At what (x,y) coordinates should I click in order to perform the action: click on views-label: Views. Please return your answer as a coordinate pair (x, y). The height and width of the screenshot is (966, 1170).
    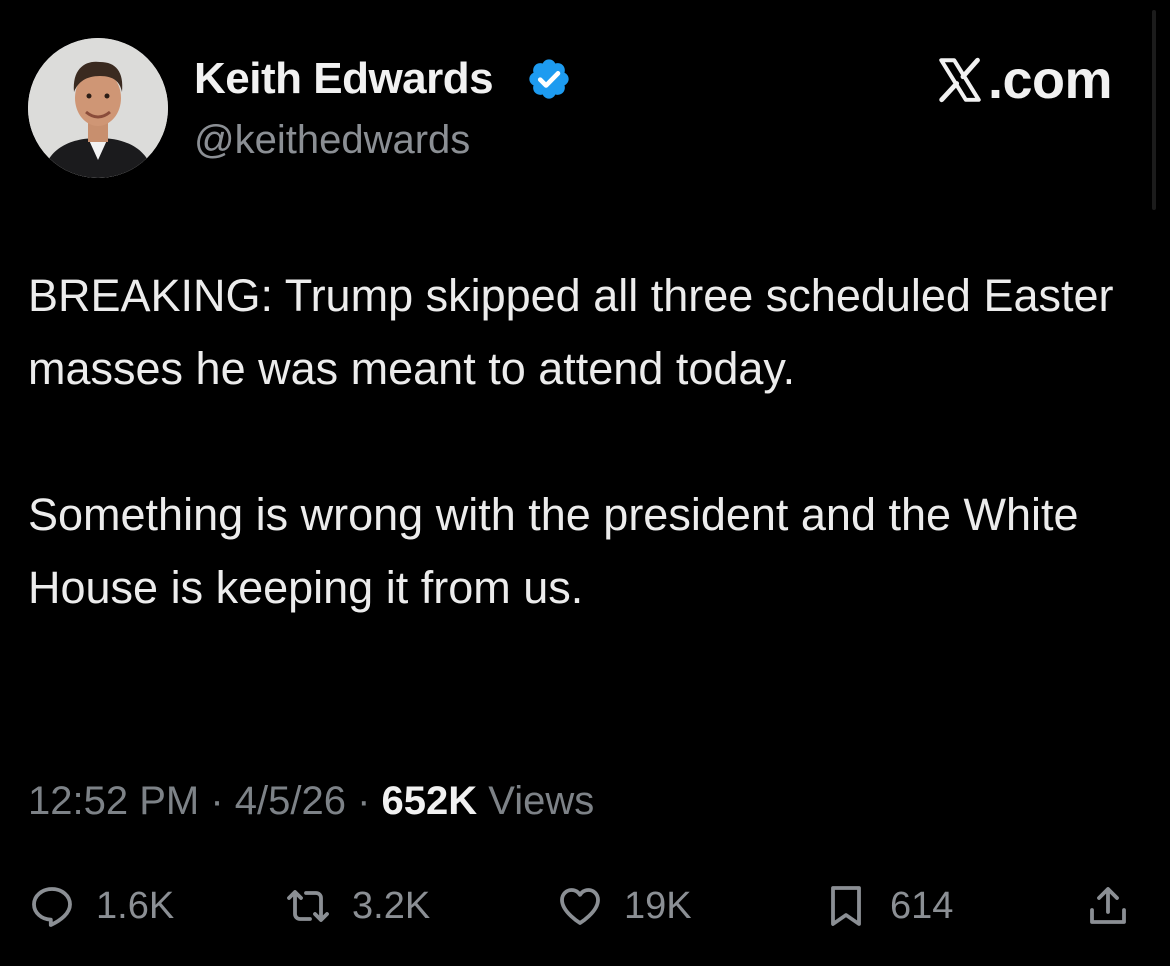
    Looking at the image, I should click on (536, 801).